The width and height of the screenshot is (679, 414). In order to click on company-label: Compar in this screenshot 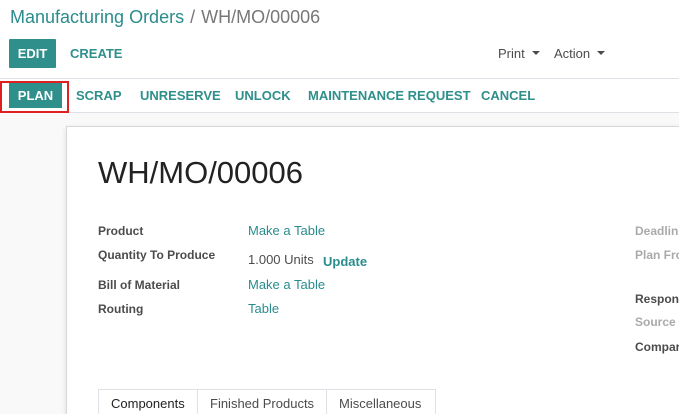, I will do `click(657, 347)`.